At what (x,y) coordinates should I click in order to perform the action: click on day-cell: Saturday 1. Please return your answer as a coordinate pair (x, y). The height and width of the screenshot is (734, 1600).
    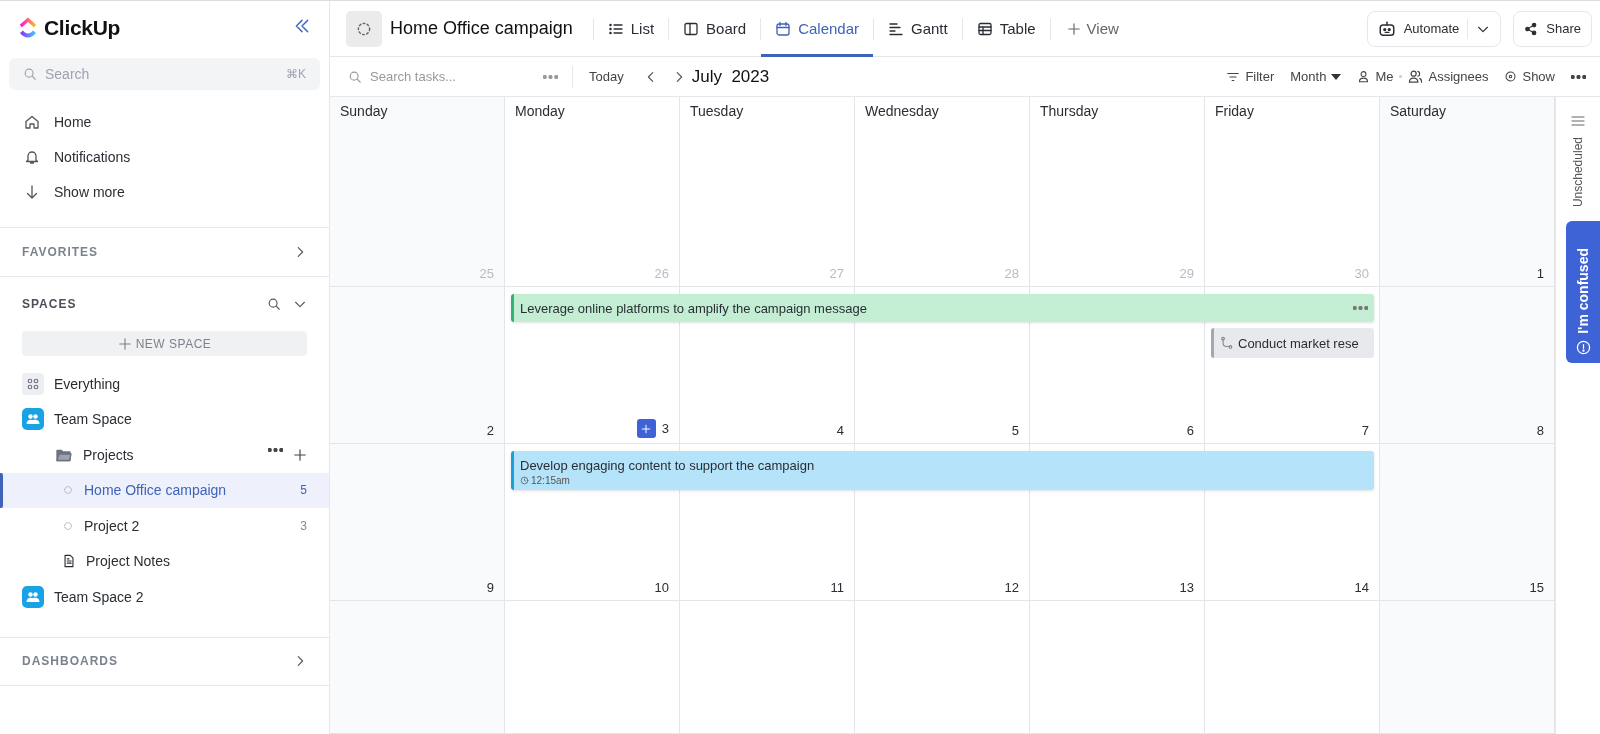
    Looking at the image, I should click on (1467, 191).